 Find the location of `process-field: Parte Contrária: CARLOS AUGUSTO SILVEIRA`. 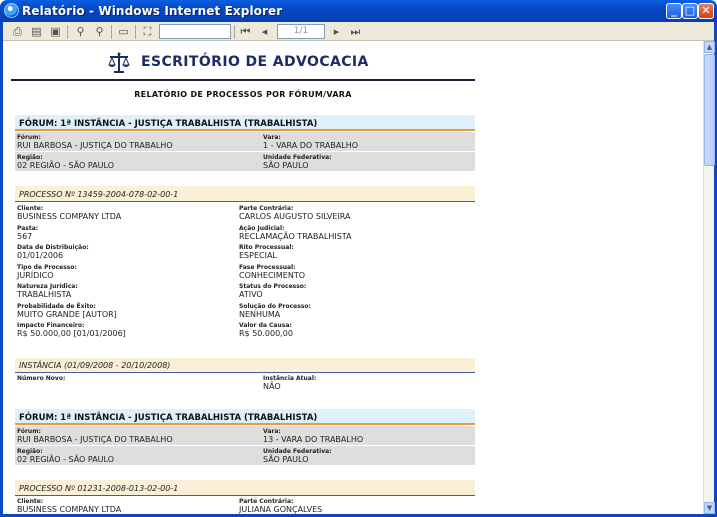

process-field: Parte Contrária: CARLOS AUGUSTO SILVEIRA is located at coordinates (295, 213).